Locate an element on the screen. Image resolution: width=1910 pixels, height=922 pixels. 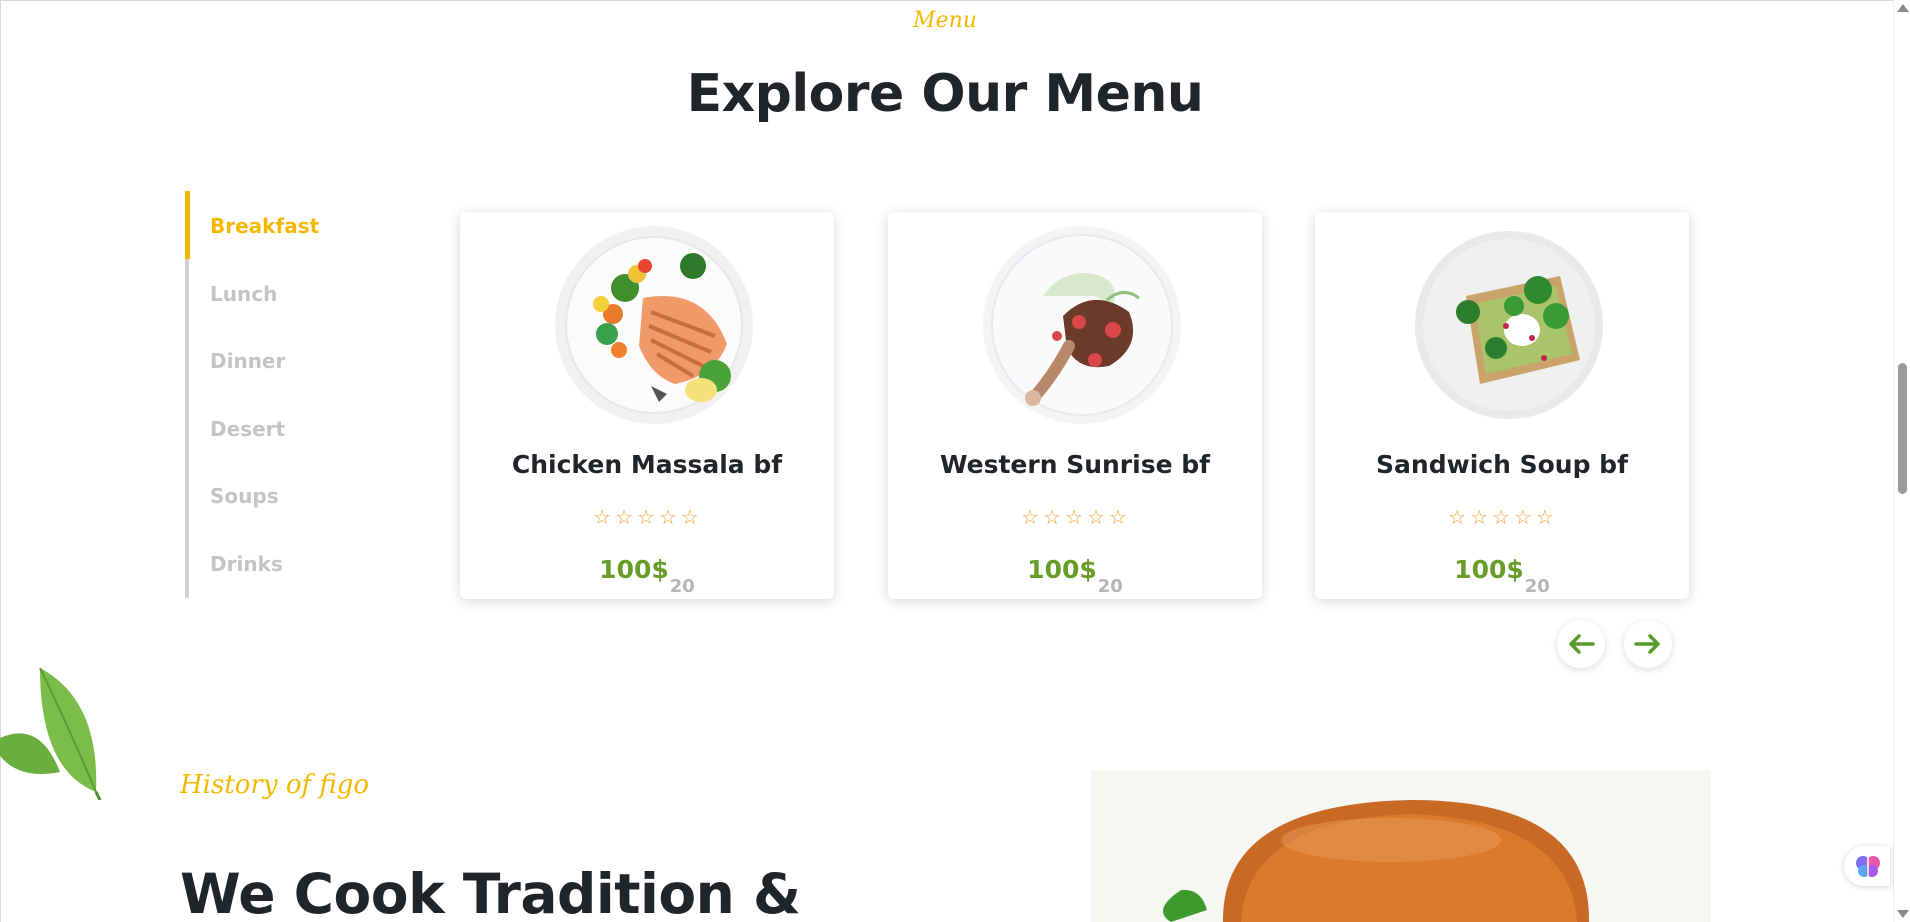
menu-card: Sandwich Soup bf ☆ ☆ ☆ ☆ ☆ 100$20 is located at coordinates (1502, 405).